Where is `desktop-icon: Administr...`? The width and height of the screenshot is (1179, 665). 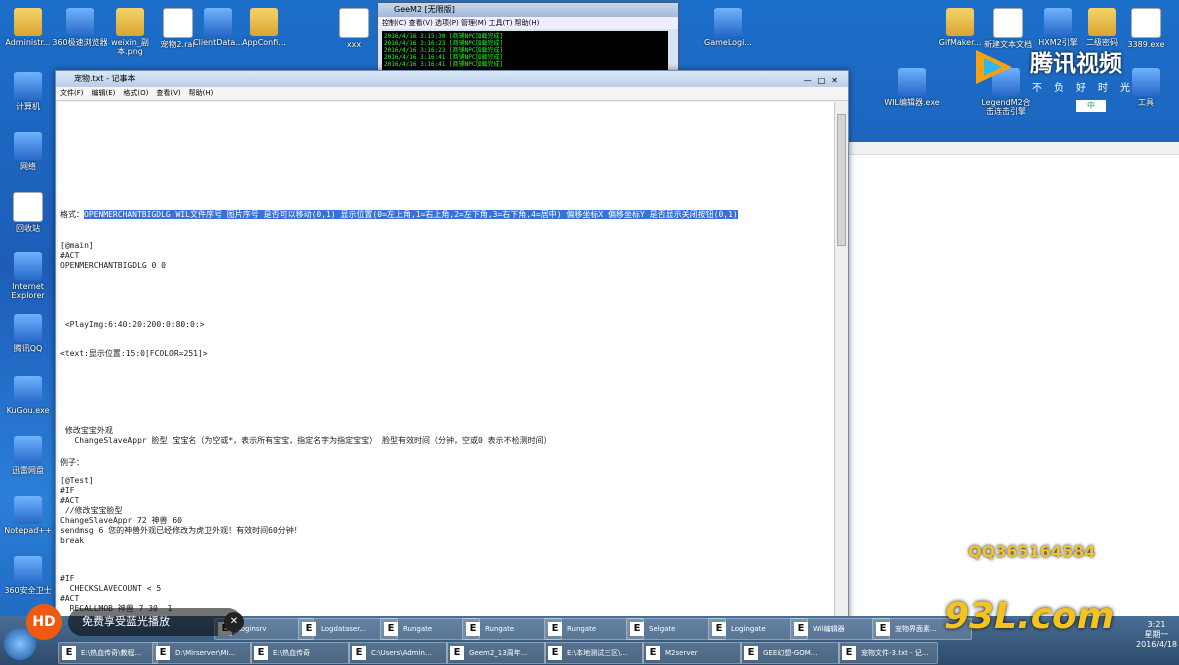
desktop-icon: Administr... is located at coordinates (28, 27).